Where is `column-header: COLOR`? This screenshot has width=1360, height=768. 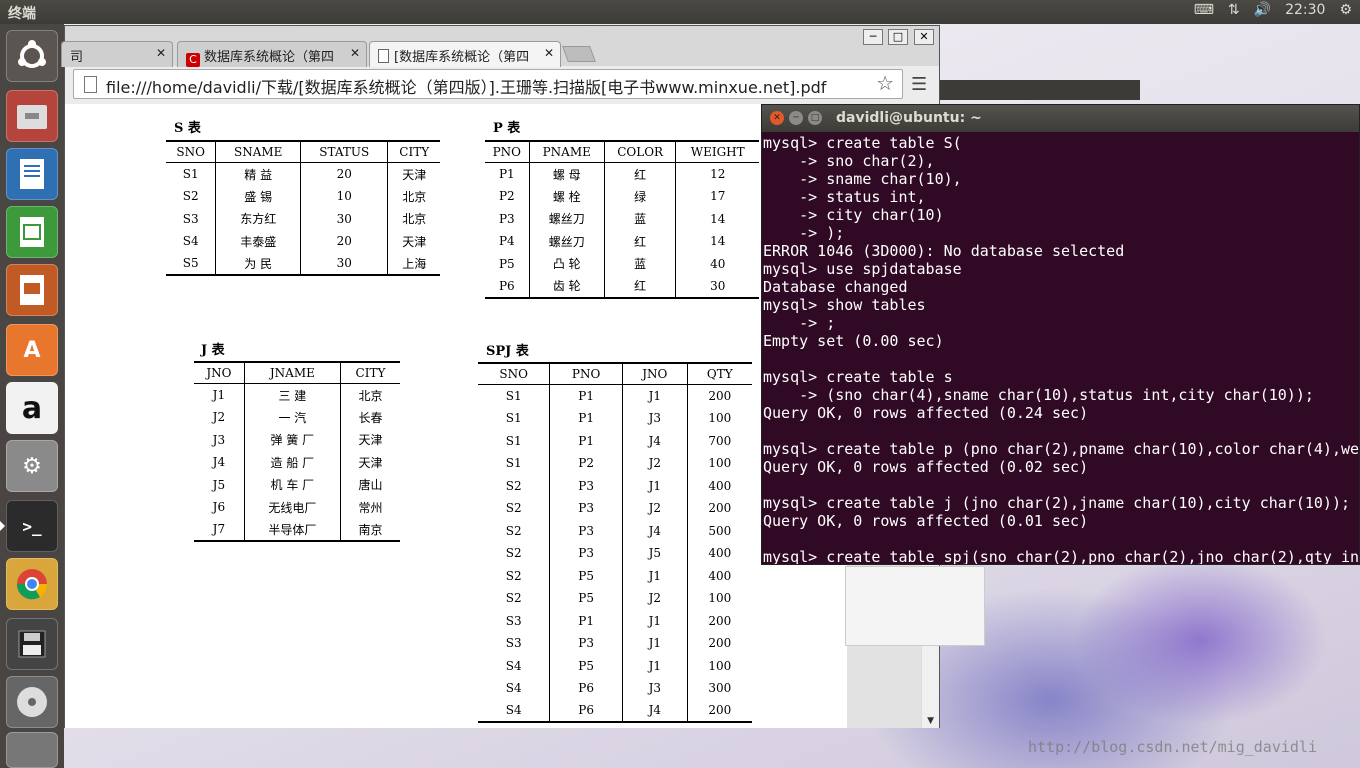 column-header: COLOR is located at coordinates (639, 151).